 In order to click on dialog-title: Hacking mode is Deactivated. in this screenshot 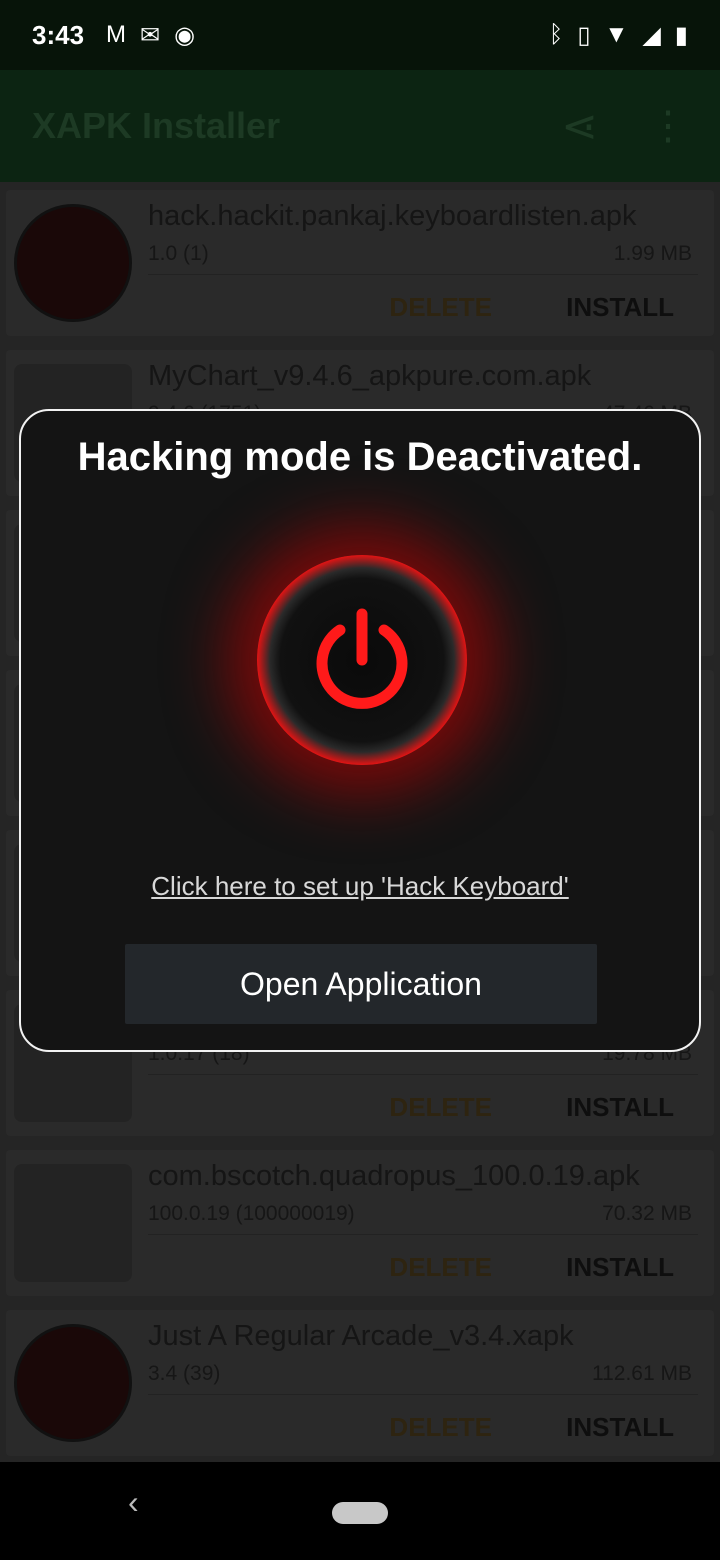, I will do `click(360, 457)`.